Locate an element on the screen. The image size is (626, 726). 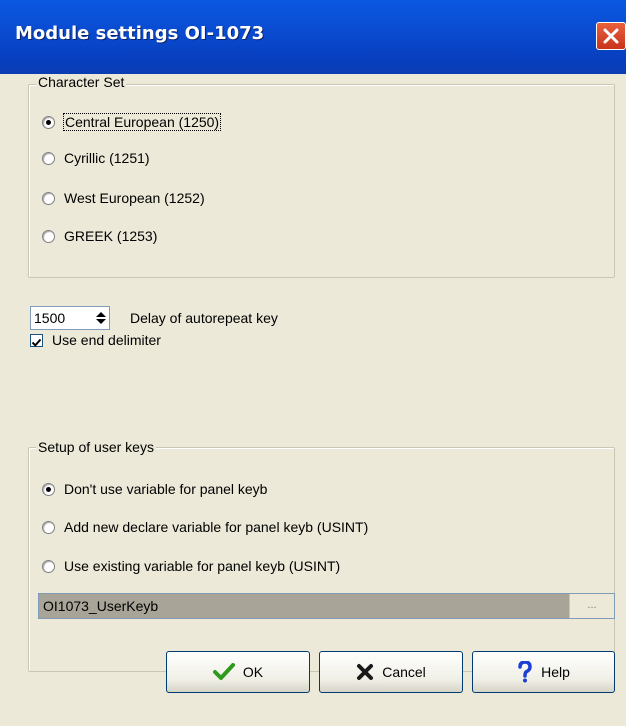
radio-label: Central European (1250) is located at coordinates (142, 122).